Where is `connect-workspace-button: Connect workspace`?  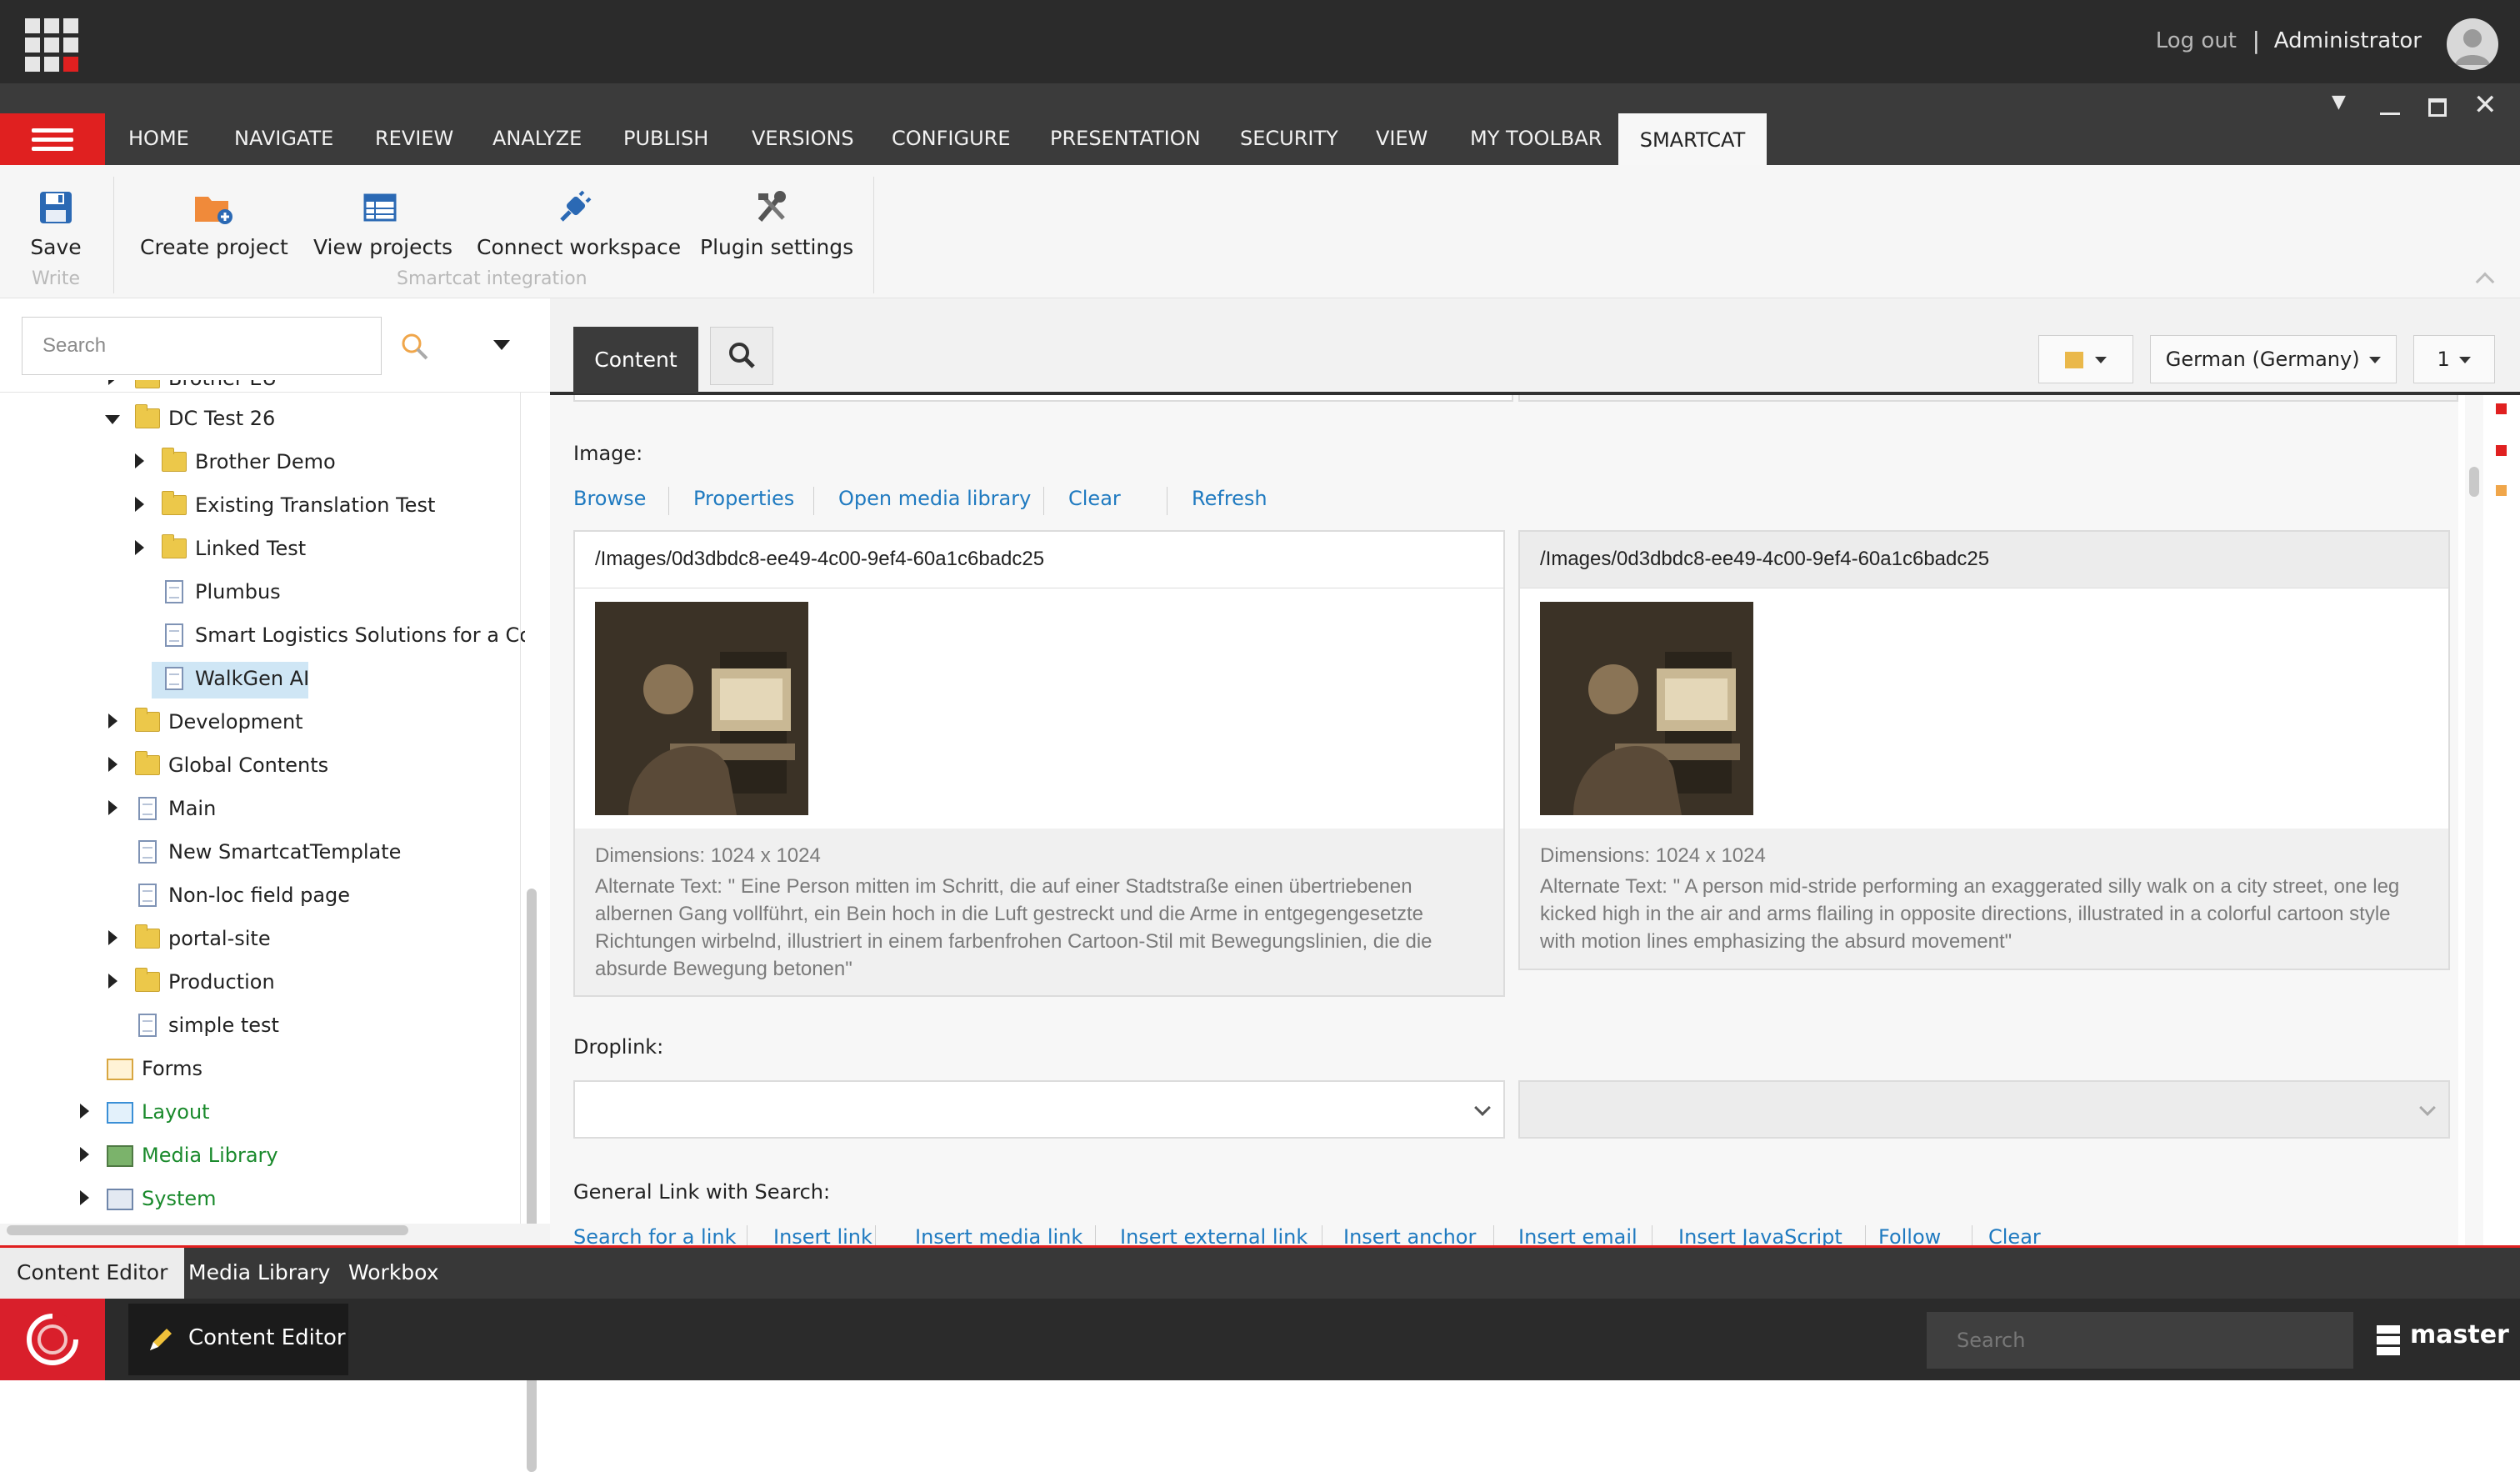
connect-workspace-button: Connect workspace is located at coordinates (579, 224).